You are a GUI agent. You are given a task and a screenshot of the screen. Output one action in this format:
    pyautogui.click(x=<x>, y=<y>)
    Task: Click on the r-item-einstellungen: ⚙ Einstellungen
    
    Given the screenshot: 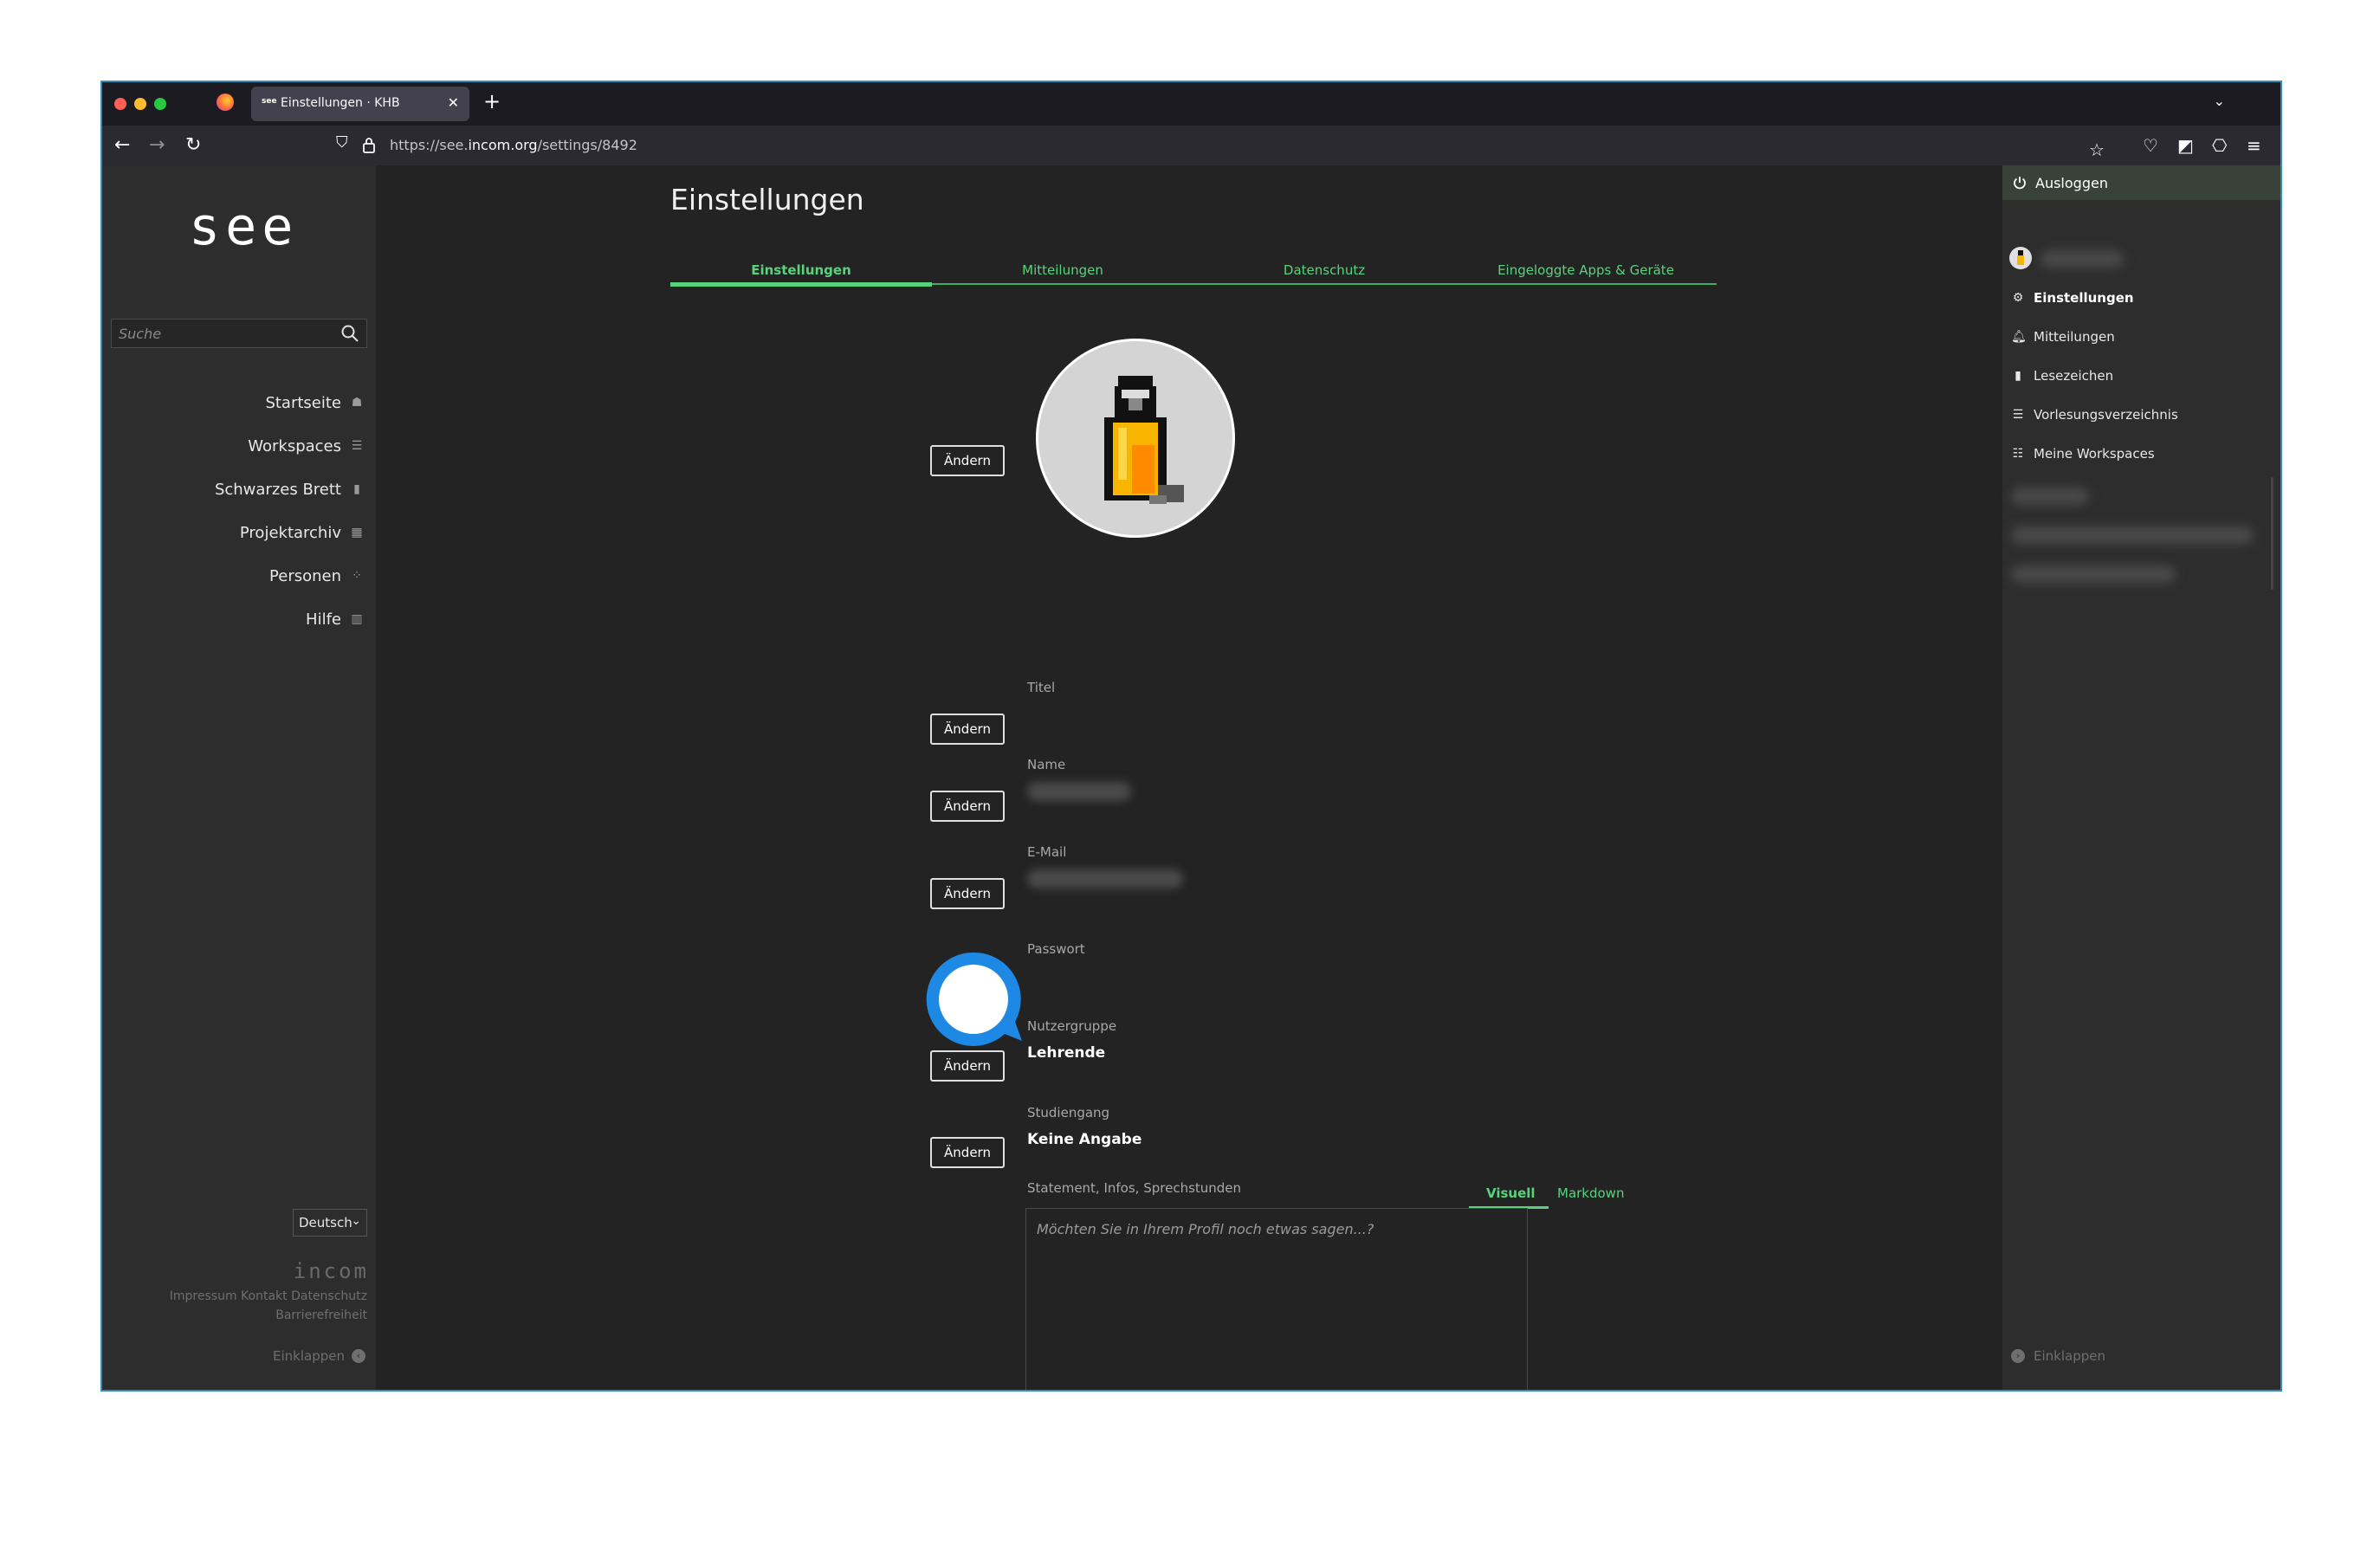 What is the action you would take?
    pyautogui.click(x=2072, y=298)
    